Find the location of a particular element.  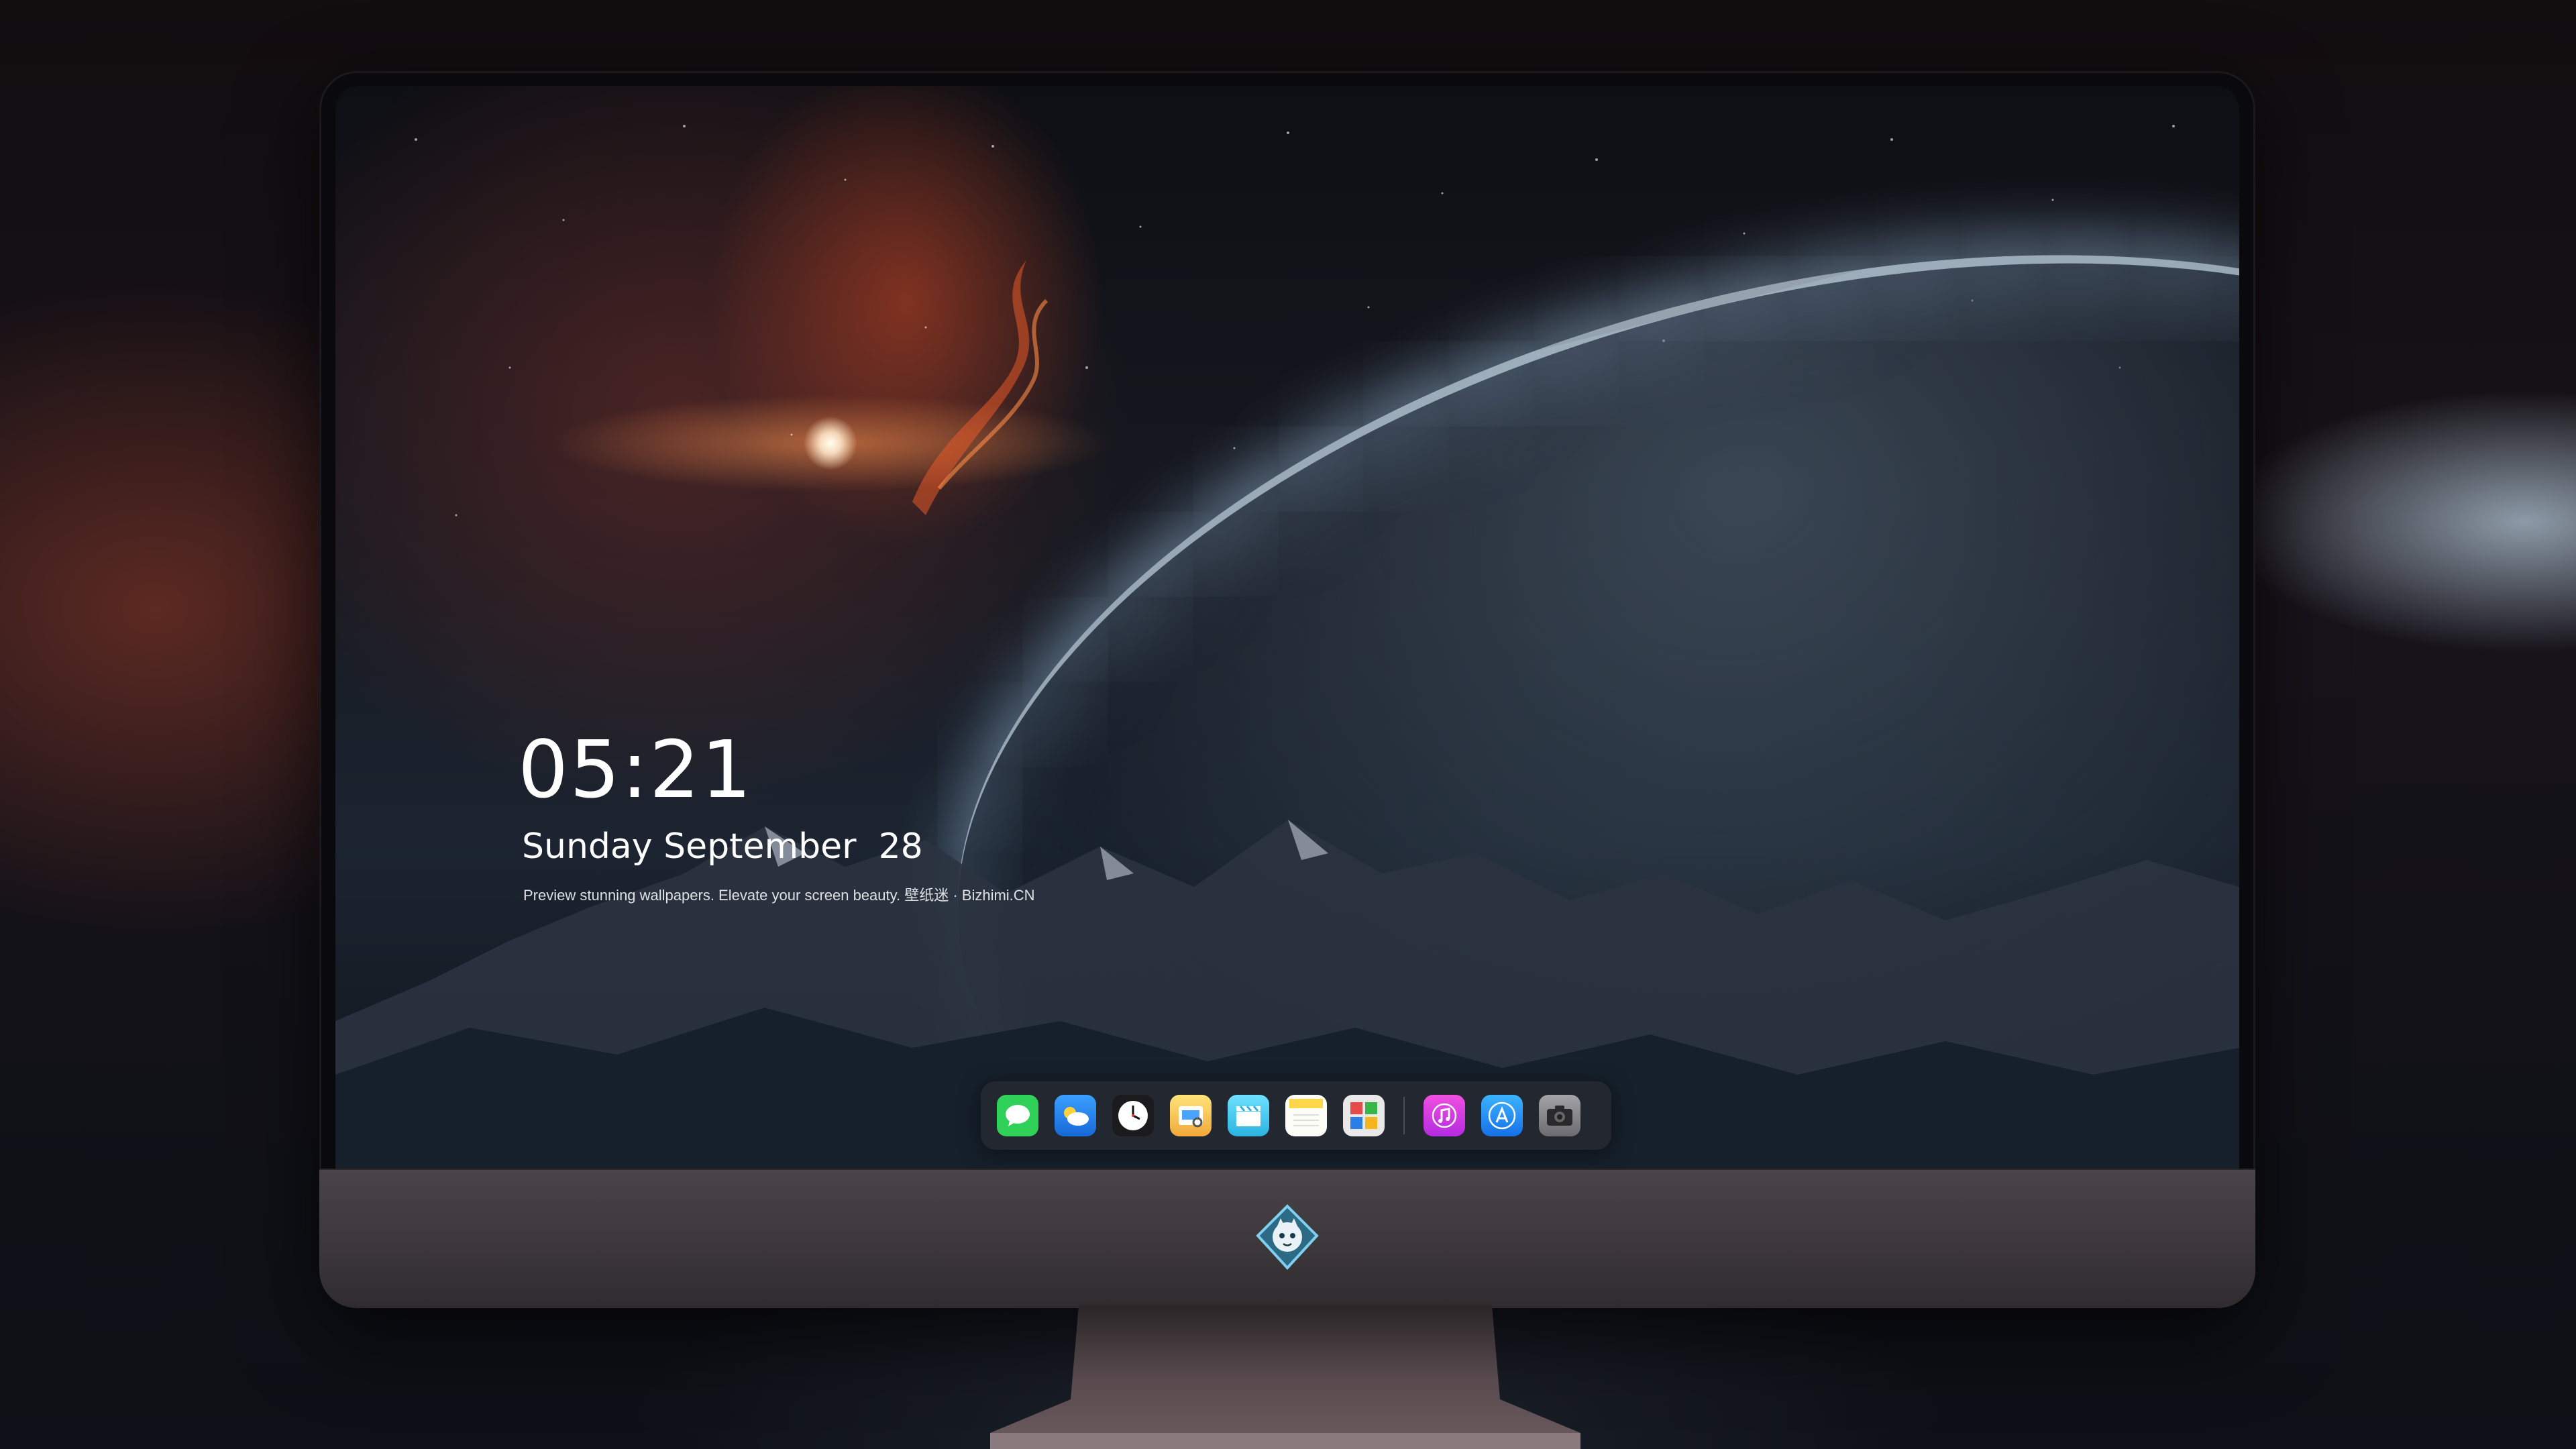

brand-logo-icon is located at coordinates (1287, 1237).